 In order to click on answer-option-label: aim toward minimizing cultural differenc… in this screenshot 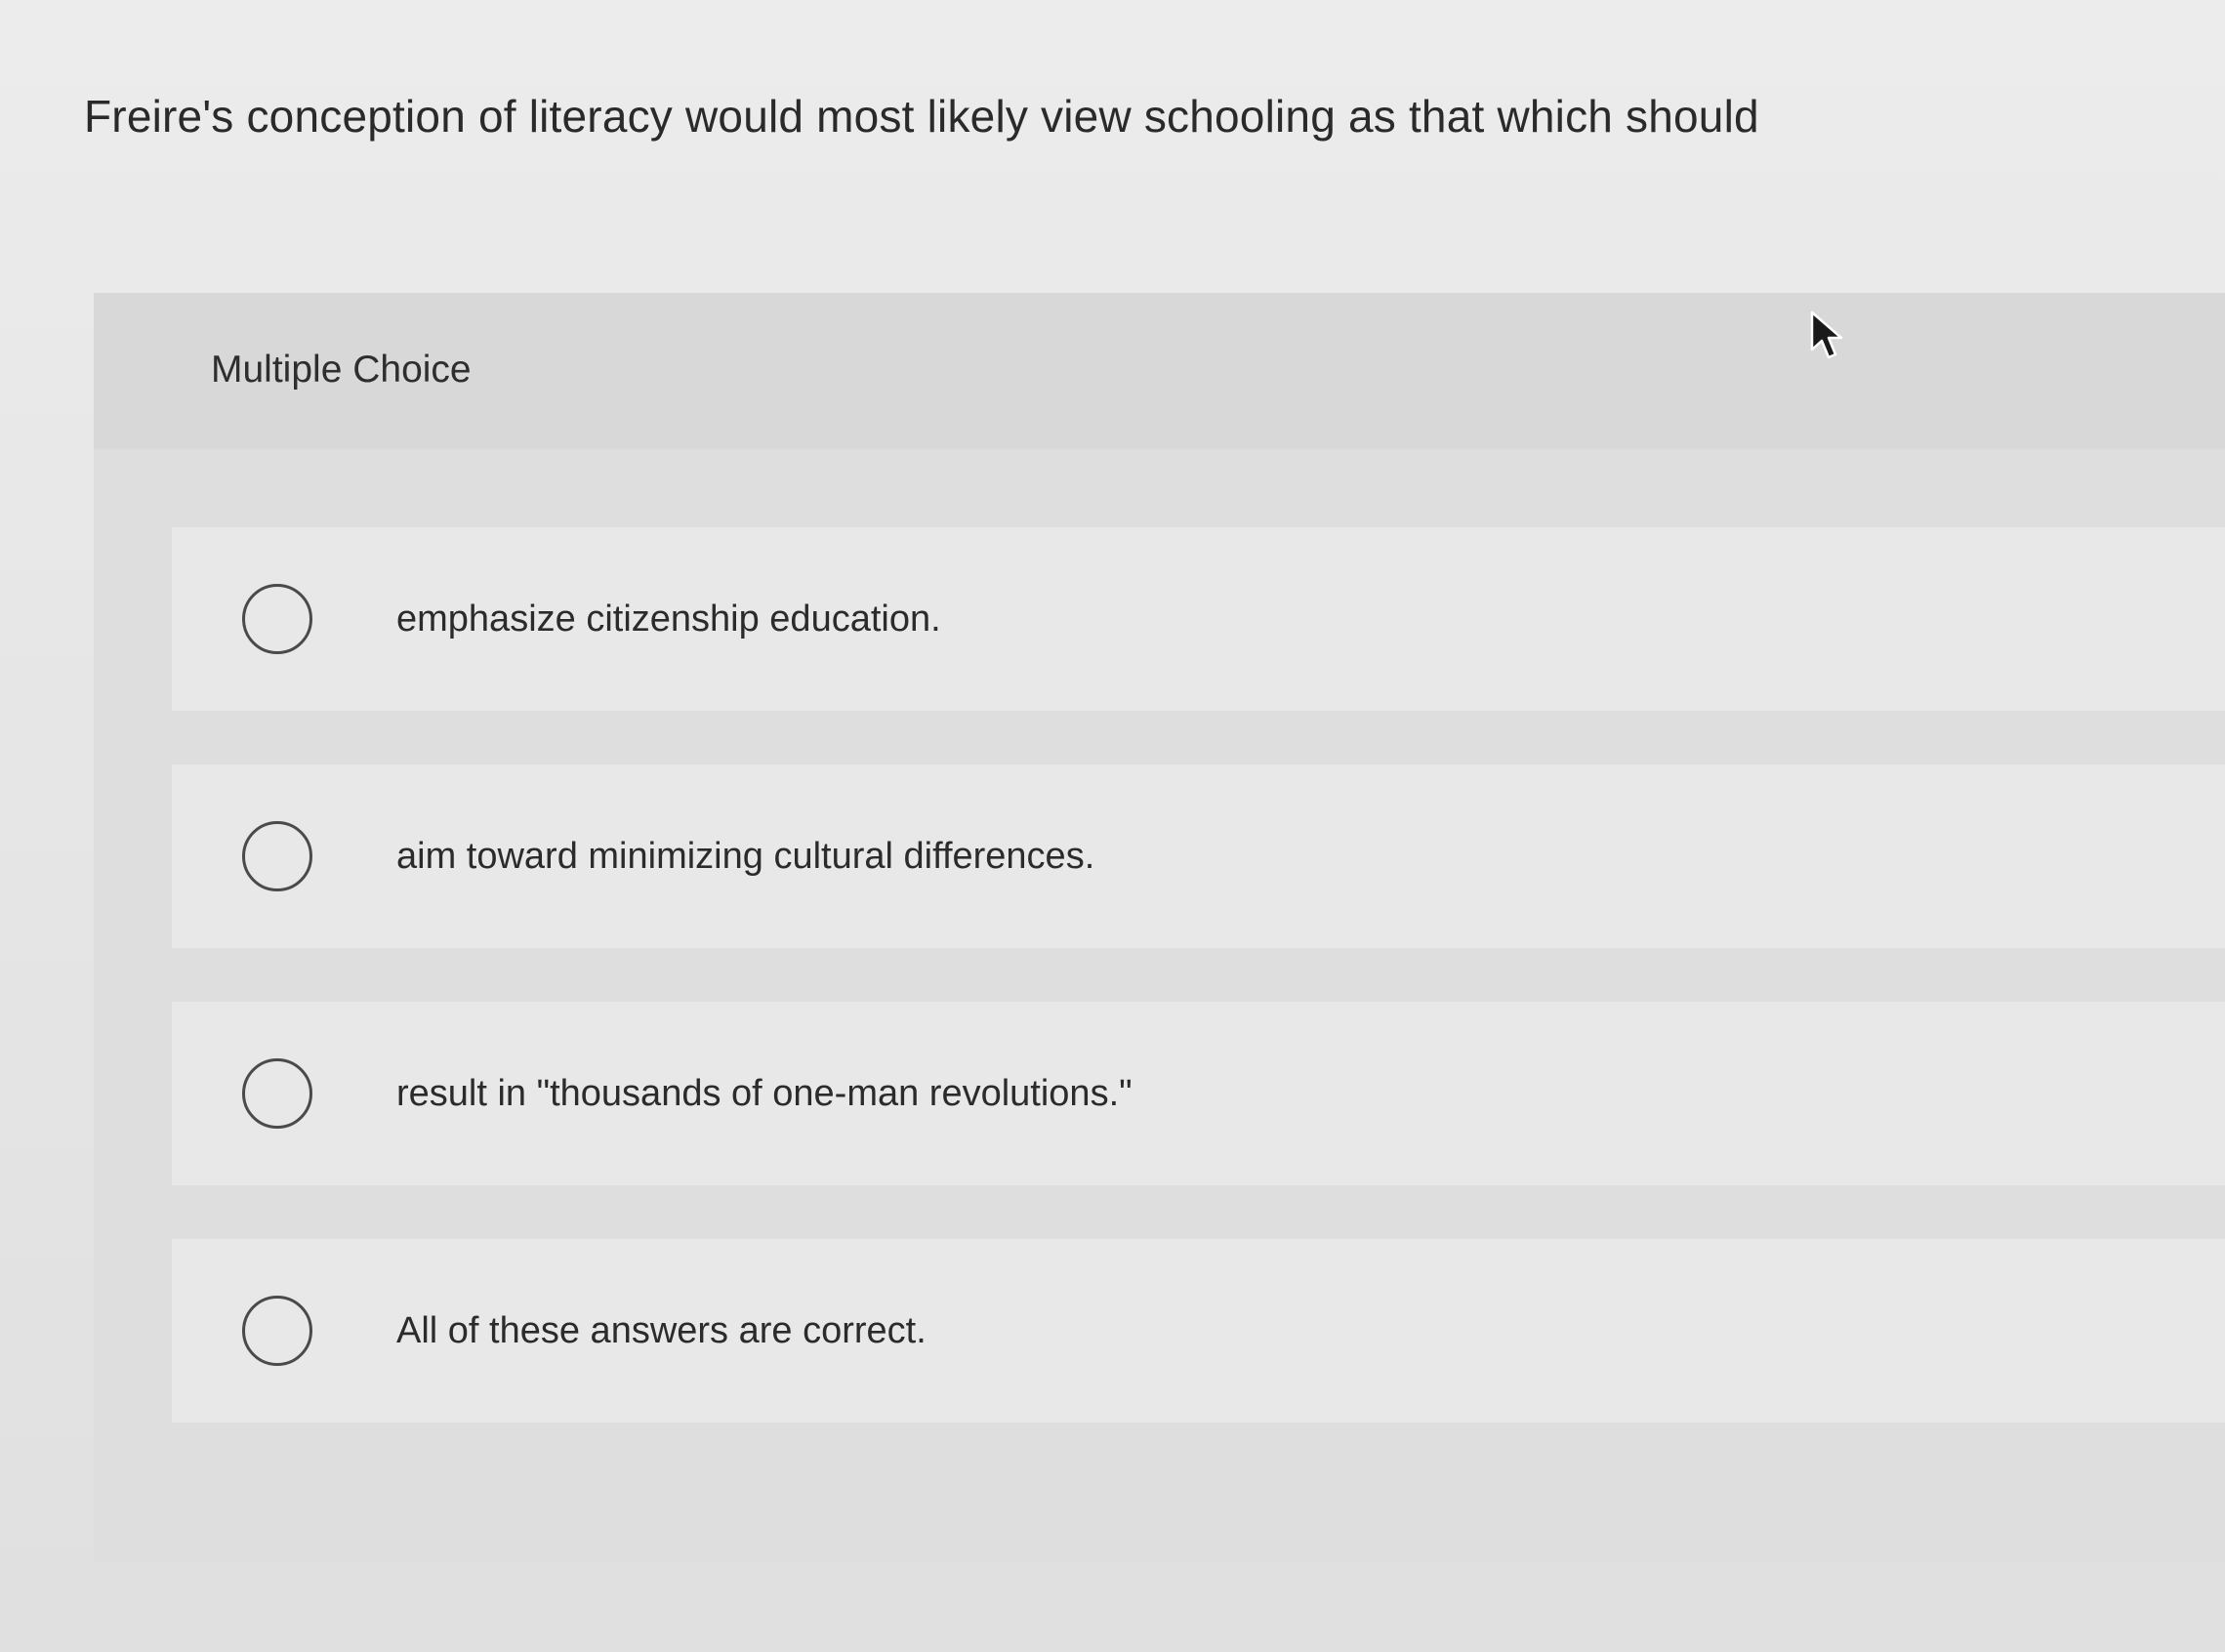, I will do `click(745, 857)`.